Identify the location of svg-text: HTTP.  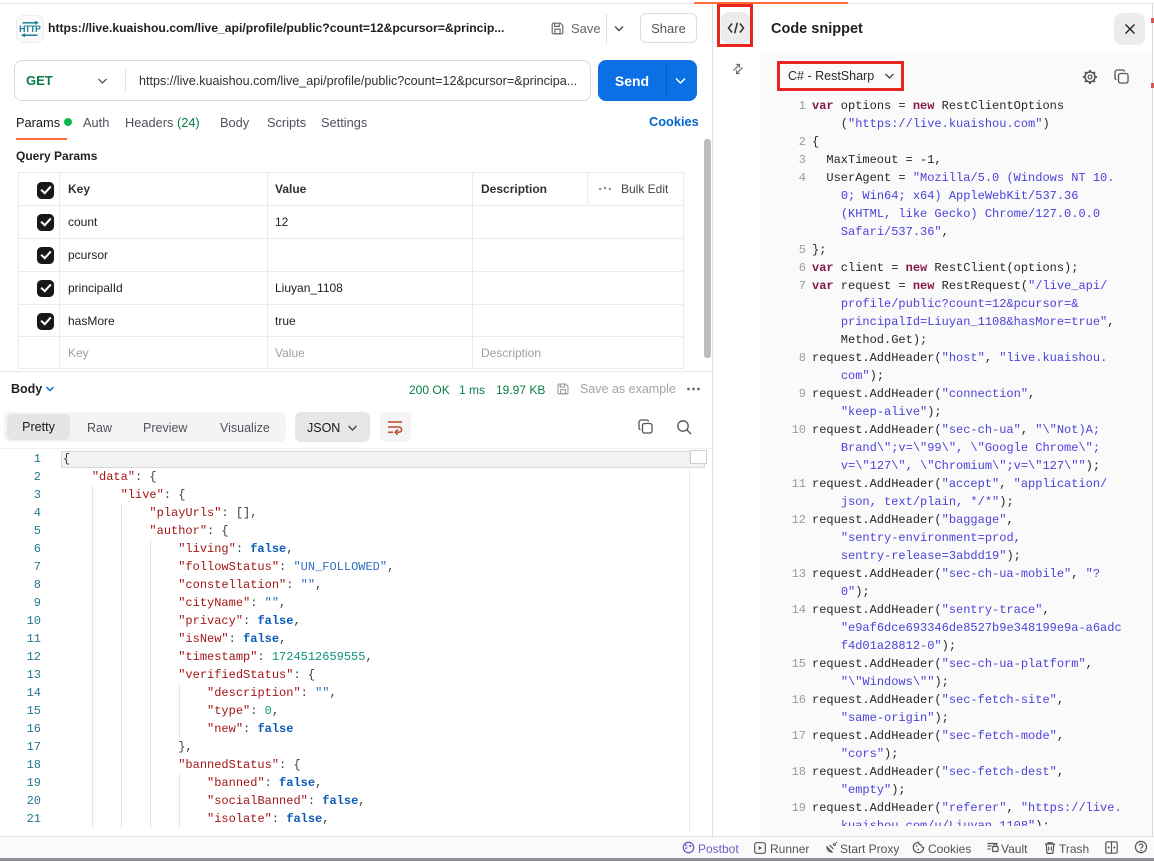
(30, 29).